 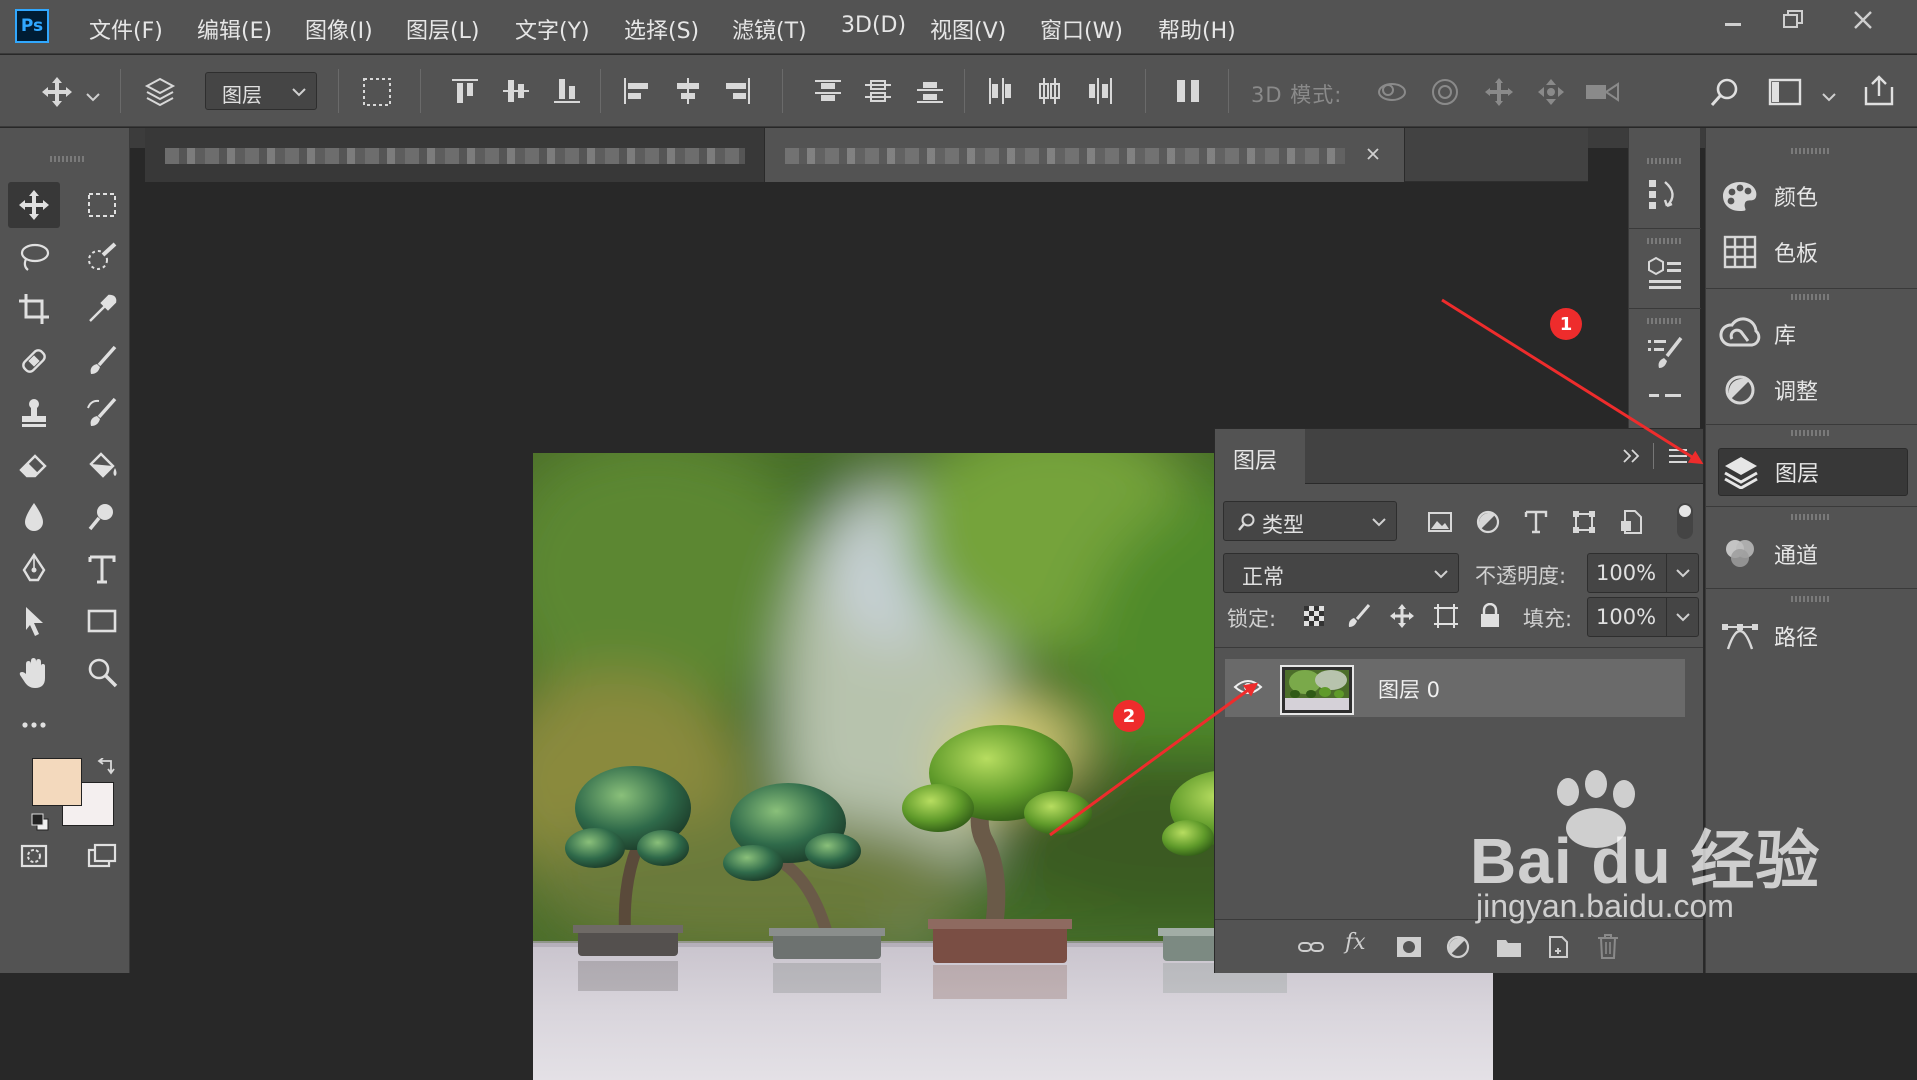 I want to click on annotation-badge-2: 2, so click(x=1129, y=716).